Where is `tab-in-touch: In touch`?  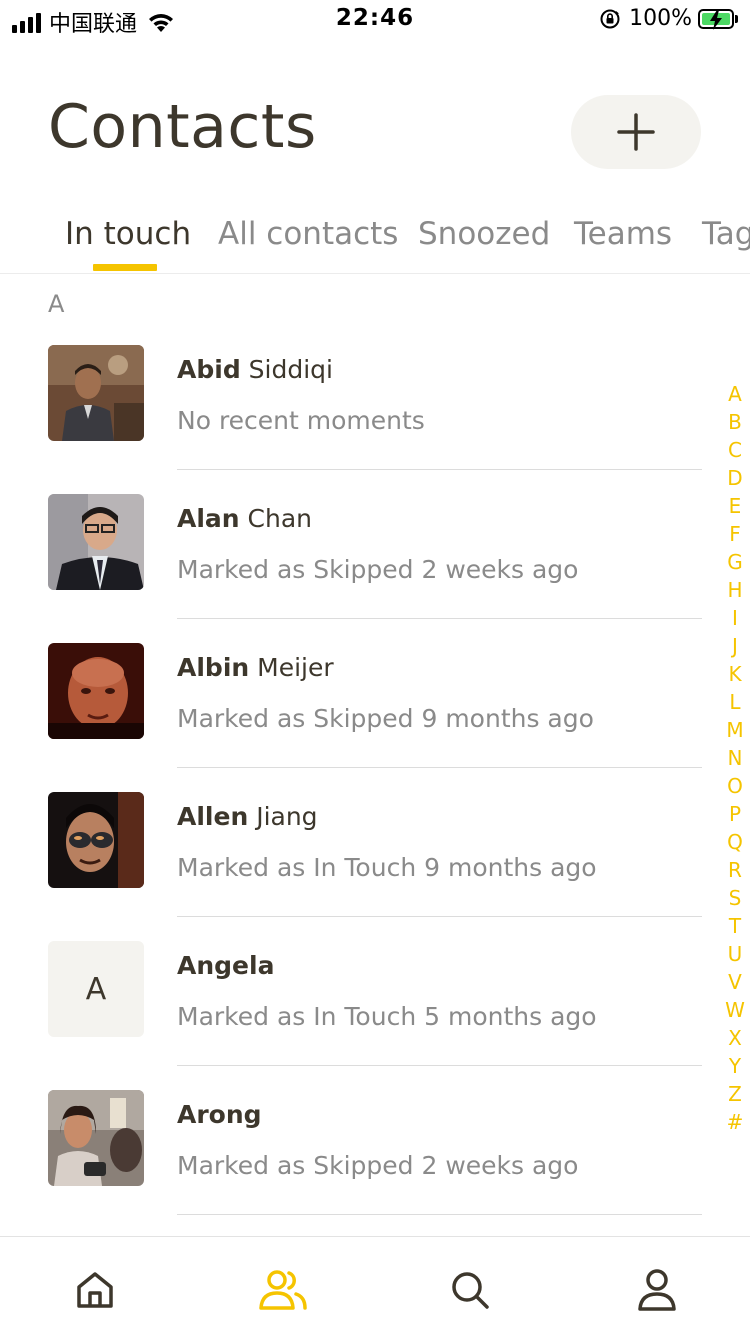
tab-in-touch: In touch is located at coordinates (128, 234).